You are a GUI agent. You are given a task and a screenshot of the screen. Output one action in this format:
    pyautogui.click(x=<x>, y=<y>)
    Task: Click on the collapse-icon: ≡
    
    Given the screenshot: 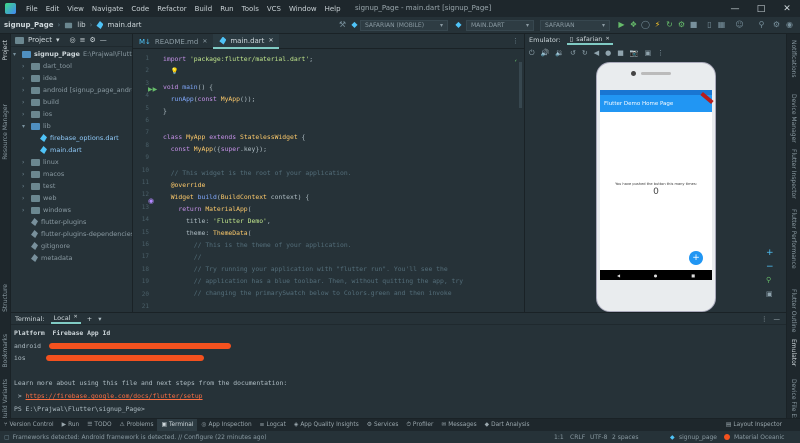 What is the action you would take?
    pyautogui.click(x=83, y=40)
    